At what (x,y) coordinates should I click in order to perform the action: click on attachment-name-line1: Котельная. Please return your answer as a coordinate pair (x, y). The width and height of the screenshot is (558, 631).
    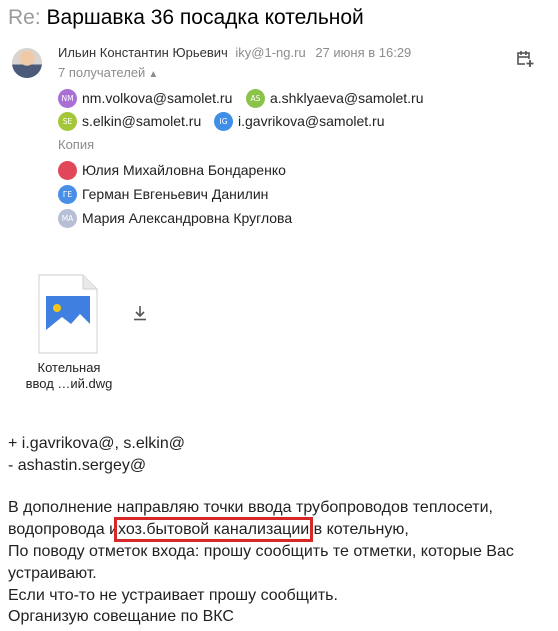
    Looking at the image, I should click on (69, 367).